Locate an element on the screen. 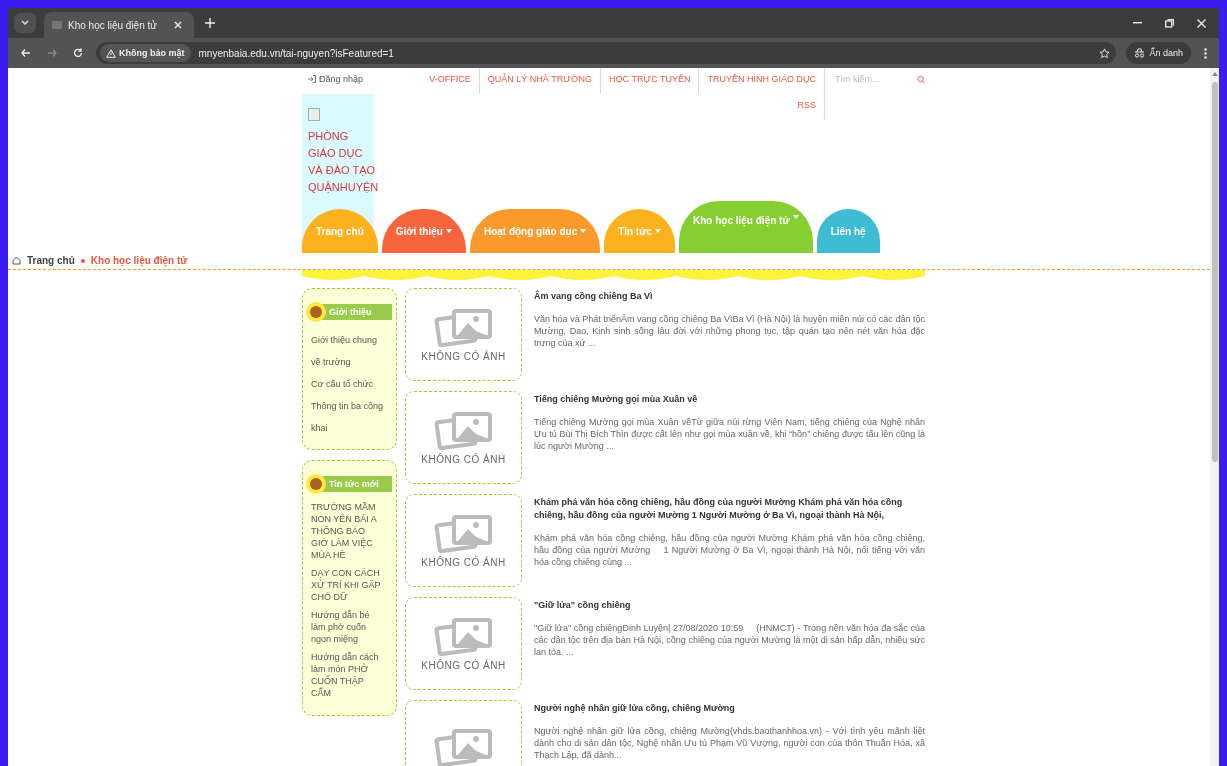  page-icon is located at coordinates (57, 25).